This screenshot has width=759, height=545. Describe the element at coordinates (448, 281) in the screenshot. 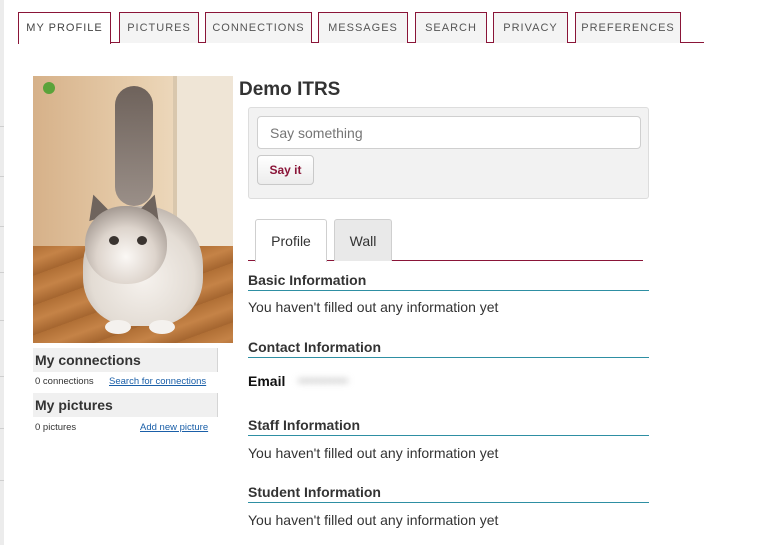

I see `basic-information-heading: Basic Information` at that location.